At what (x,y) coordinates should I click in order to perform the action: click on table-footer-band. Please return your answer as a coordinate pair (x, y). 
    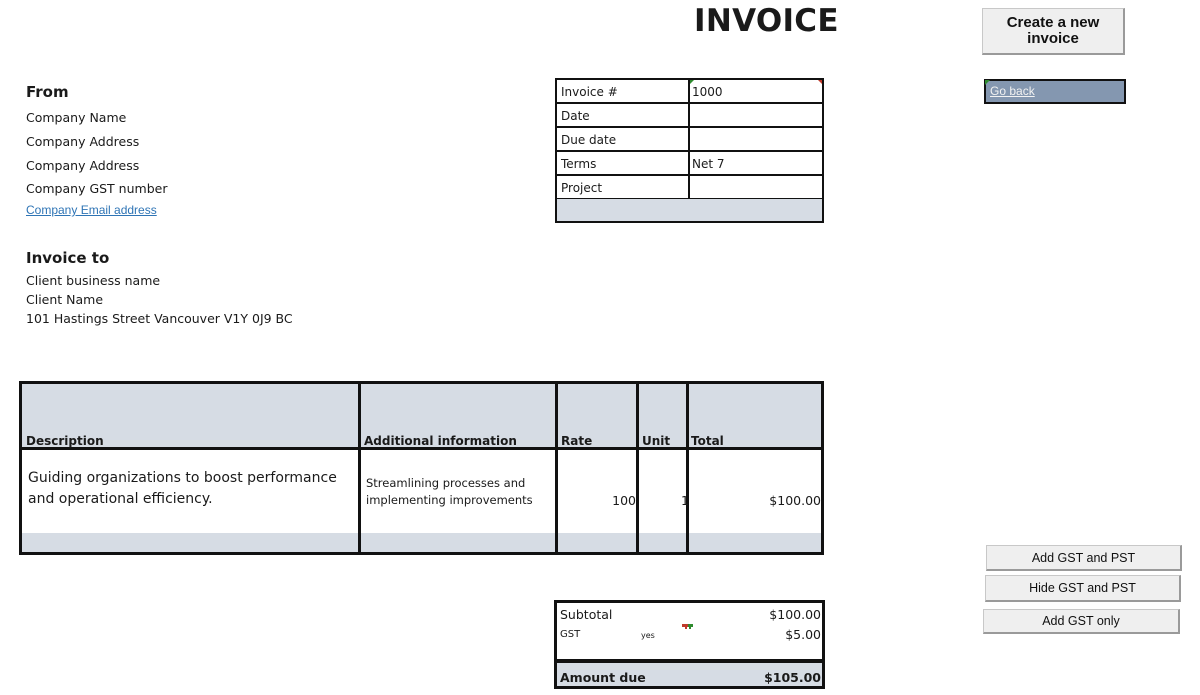
    Looking at the image, I should click on (421, 542).